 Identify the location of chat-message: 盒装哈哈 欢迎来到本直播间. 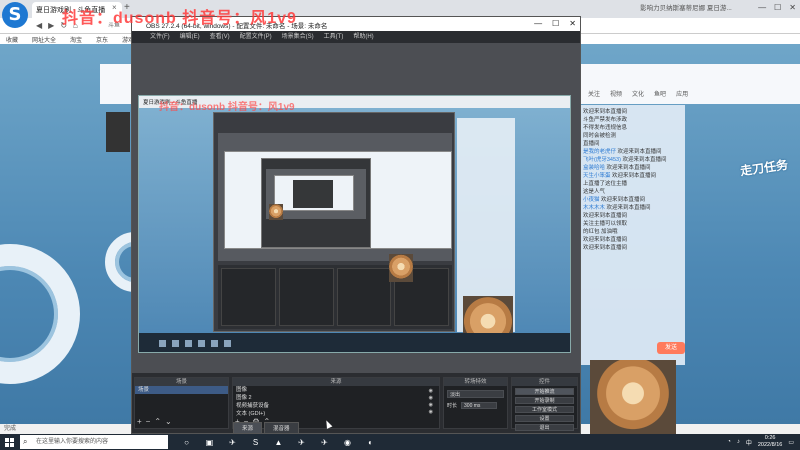
(617, 168).